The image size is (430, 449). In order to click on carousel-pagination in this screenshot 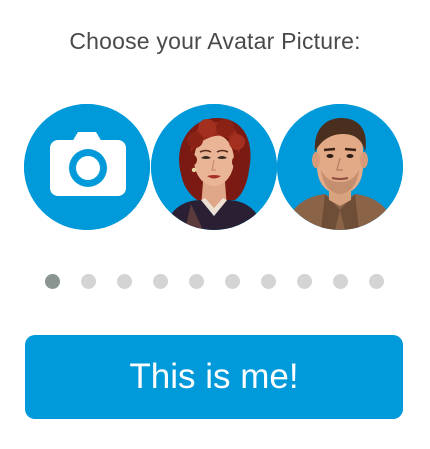, I will do `click(215, 282)`.